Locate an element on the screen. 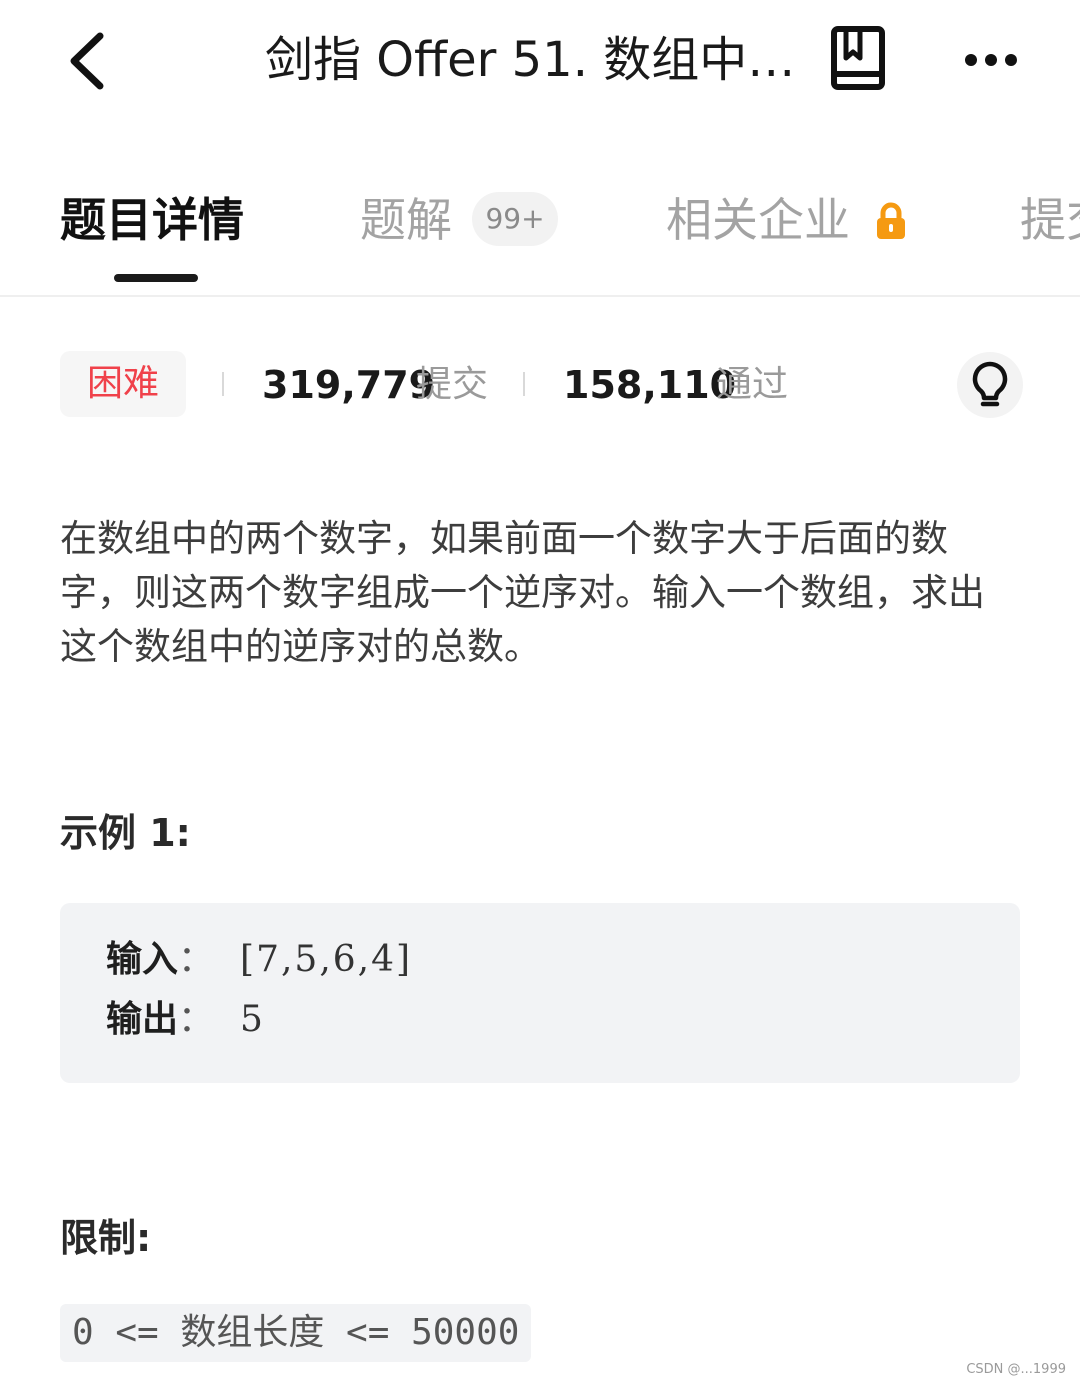 The image size is (1080, 1385). submission-label: 提交 is located at coordinates (452, 384).